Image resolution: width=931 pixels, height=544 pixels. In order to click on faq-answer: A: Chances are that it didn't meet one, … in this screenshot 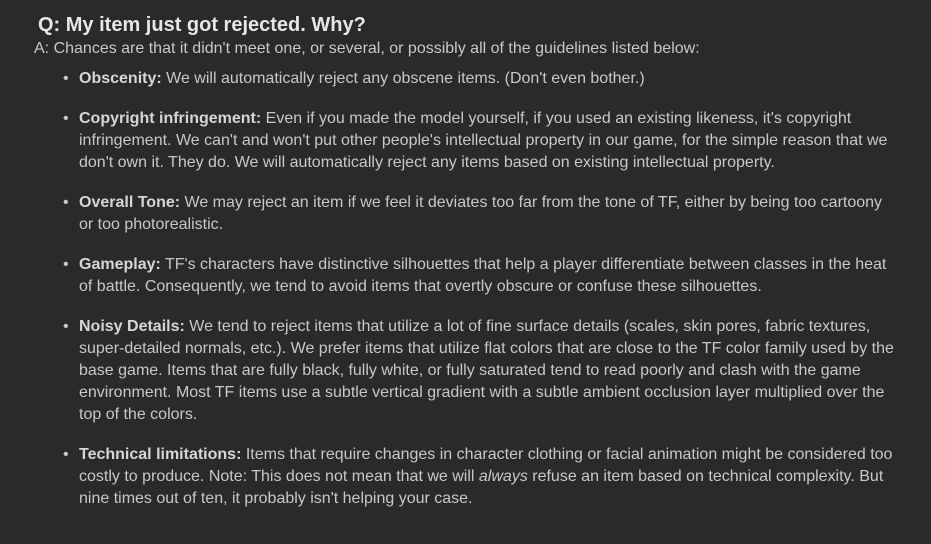, I will do `click(367, 48)`.